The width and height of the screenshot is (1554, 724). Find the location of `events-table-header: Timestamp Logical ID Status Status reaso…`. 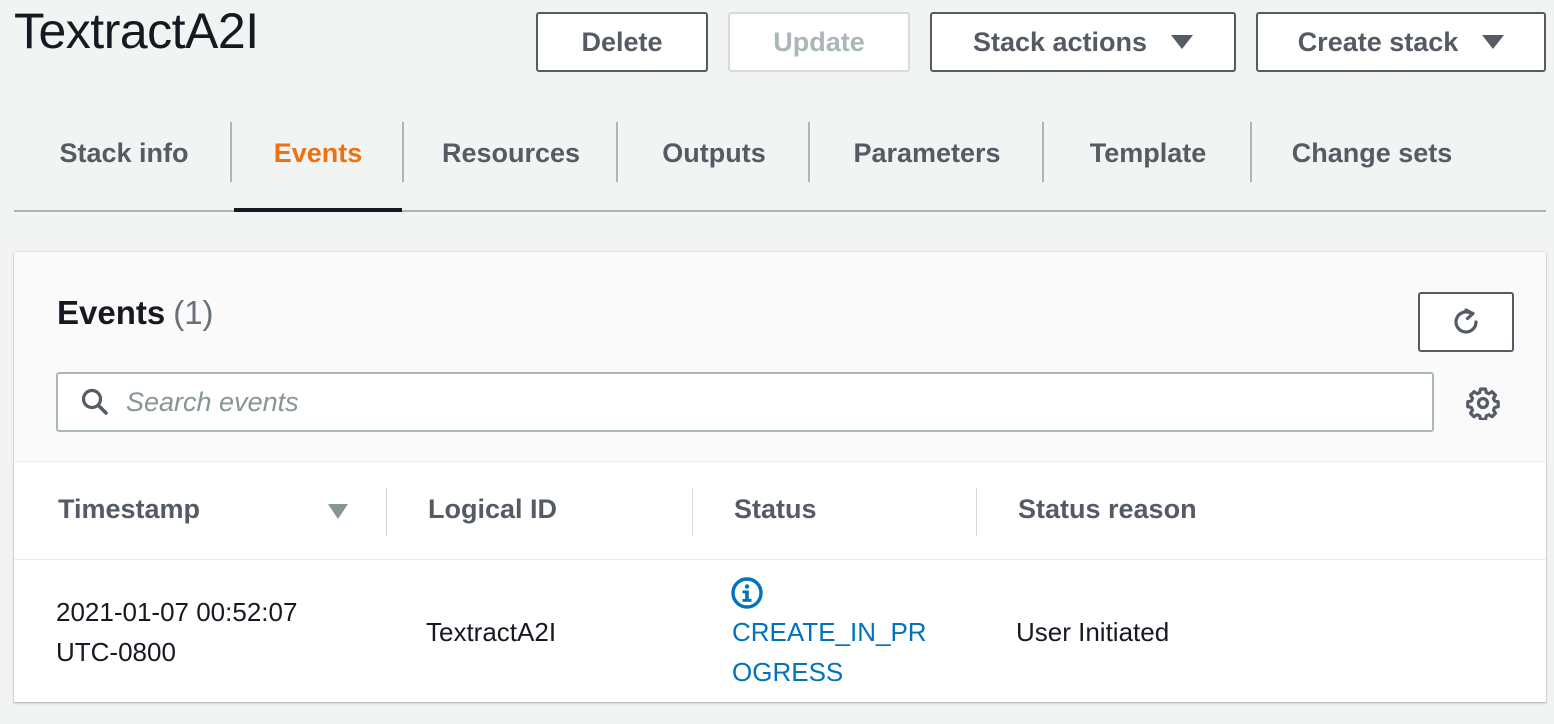

events-table-header: Timestamp Logical ID Status Status reaso… is located at coordinates (780, 511).